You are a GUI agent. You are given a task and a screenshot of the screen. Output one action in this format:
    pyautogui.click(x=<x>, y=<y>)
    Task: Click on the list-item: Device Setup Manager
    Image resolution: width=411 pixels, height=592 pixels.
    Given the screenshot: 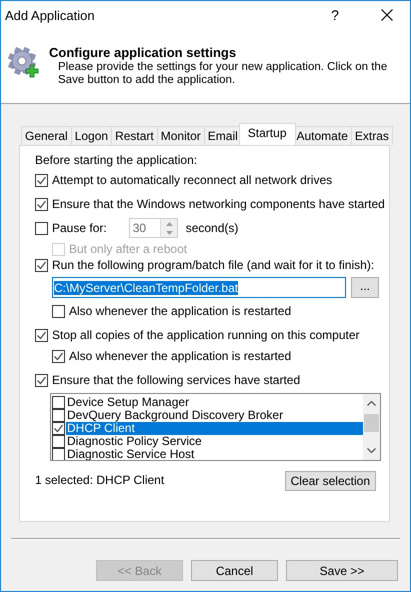 What is the action you would take?
    pyautogui.click(x=214, y=402)
    